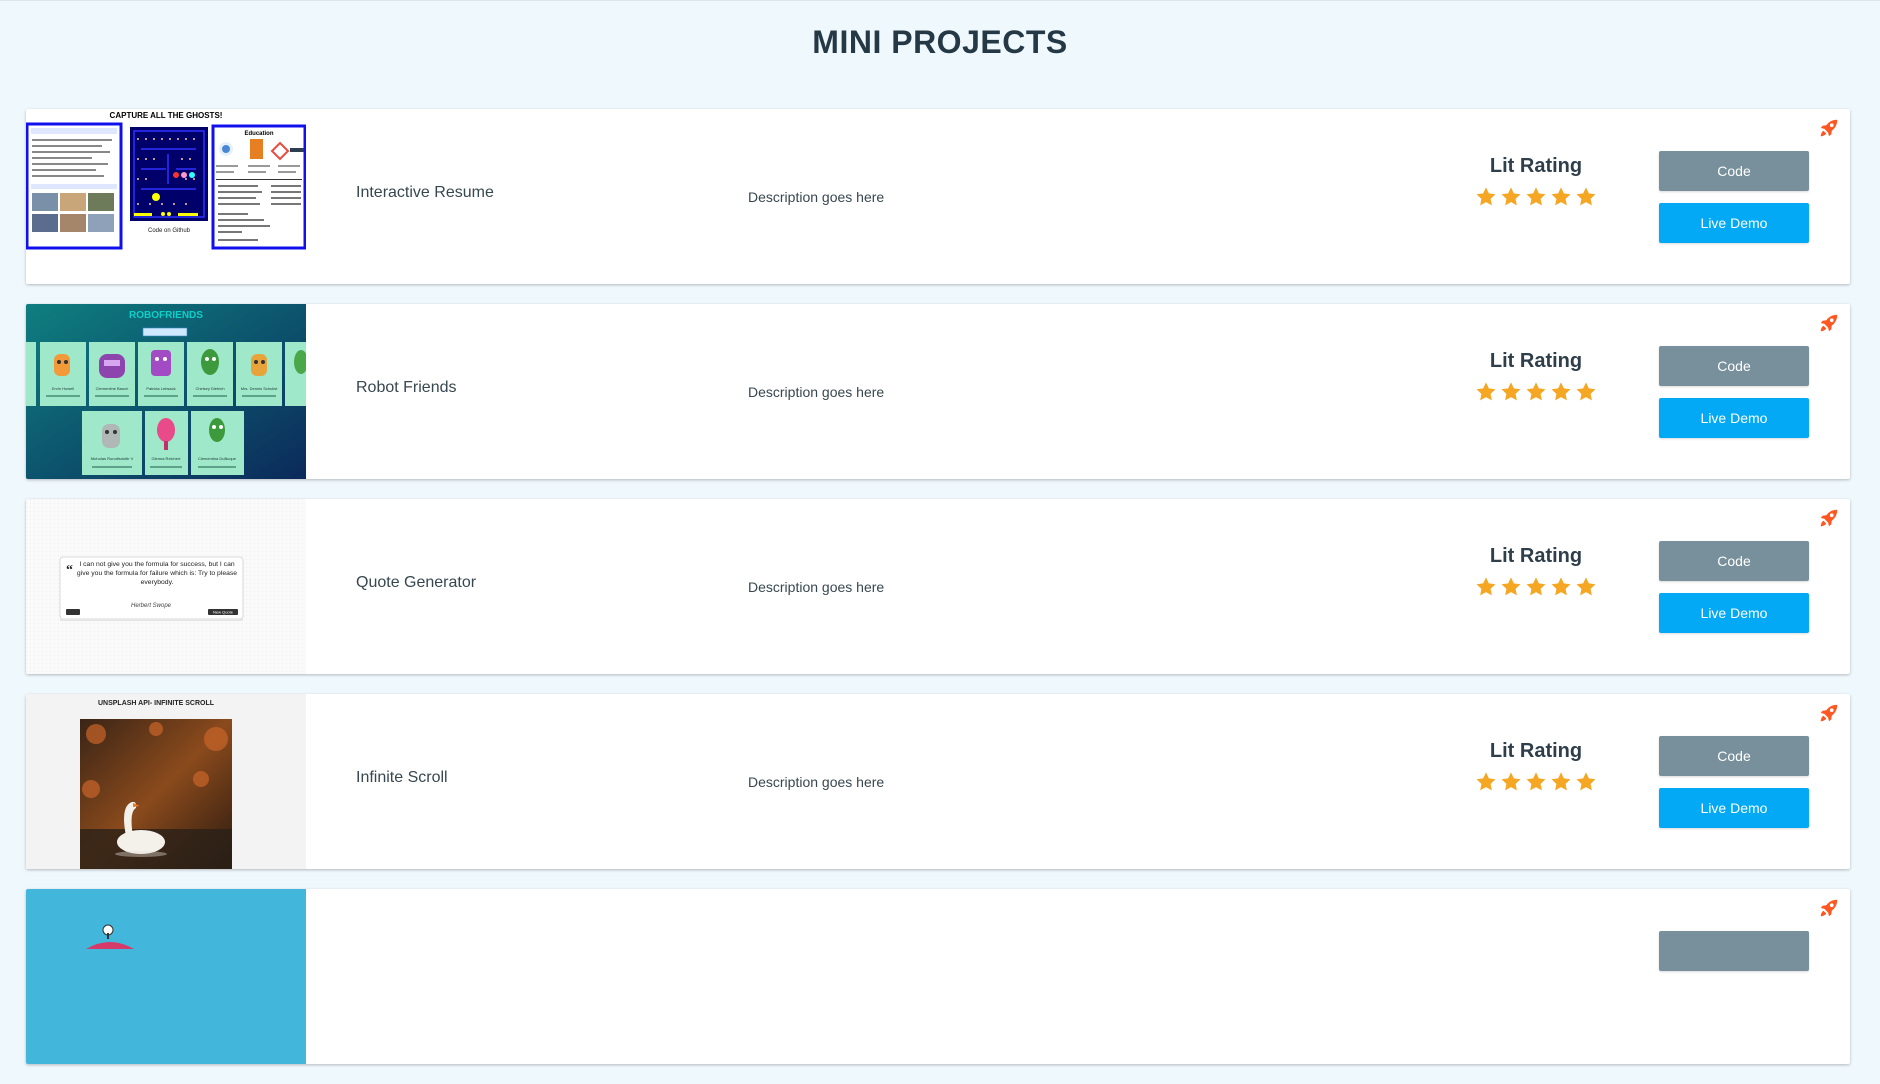 The height and width of the screenshot is (1084, 1880). I want to click on robot-name: Glenna Reichert, so click(167, 458).